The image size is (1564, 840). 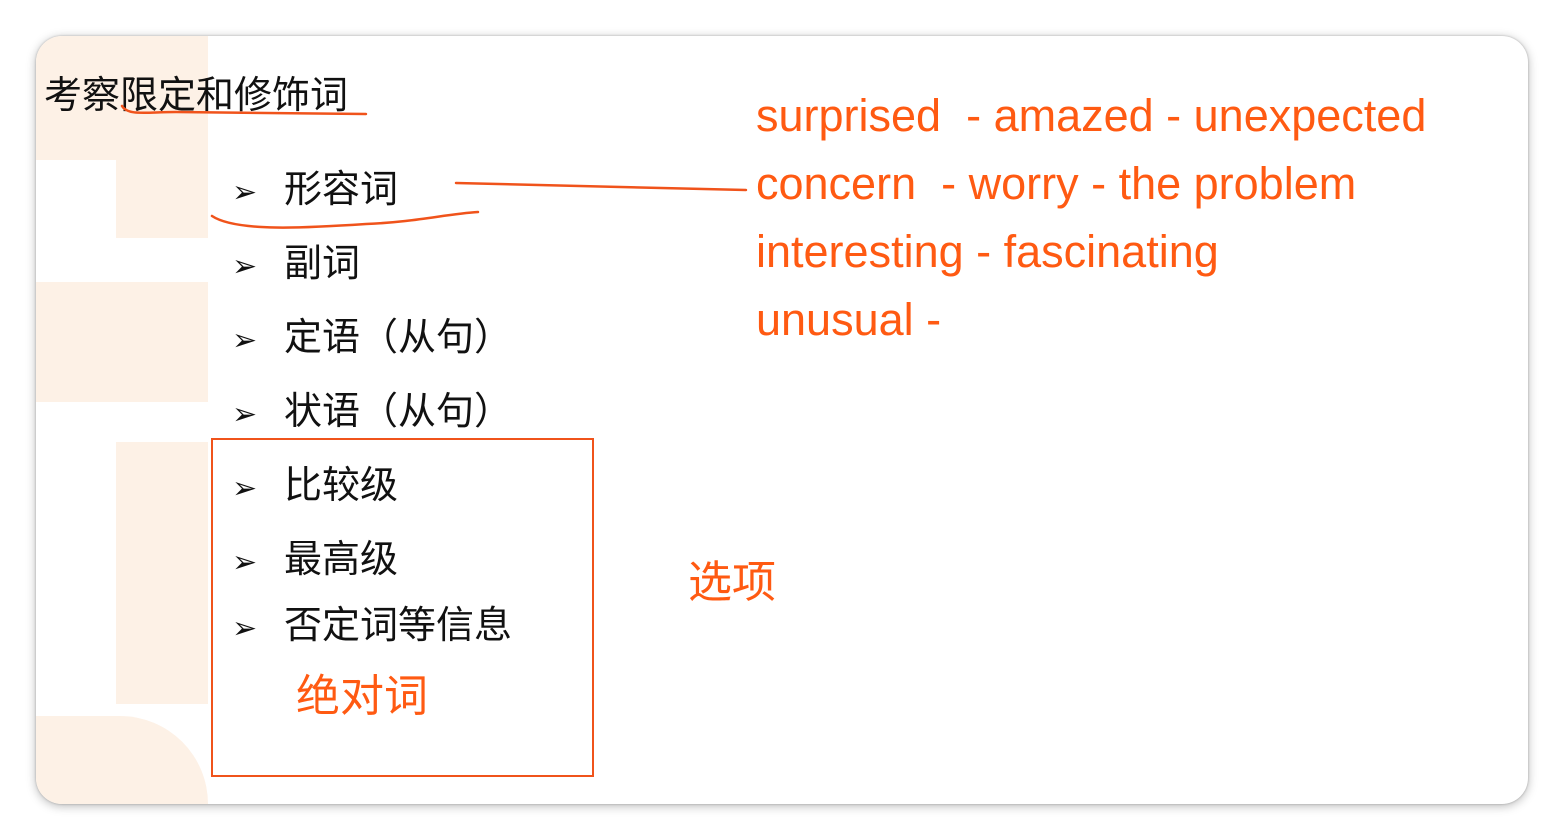 What do you see at coordinates (434, 166) in the screenshot?
I see `ink-strokes` at bounding box center [434, 166].